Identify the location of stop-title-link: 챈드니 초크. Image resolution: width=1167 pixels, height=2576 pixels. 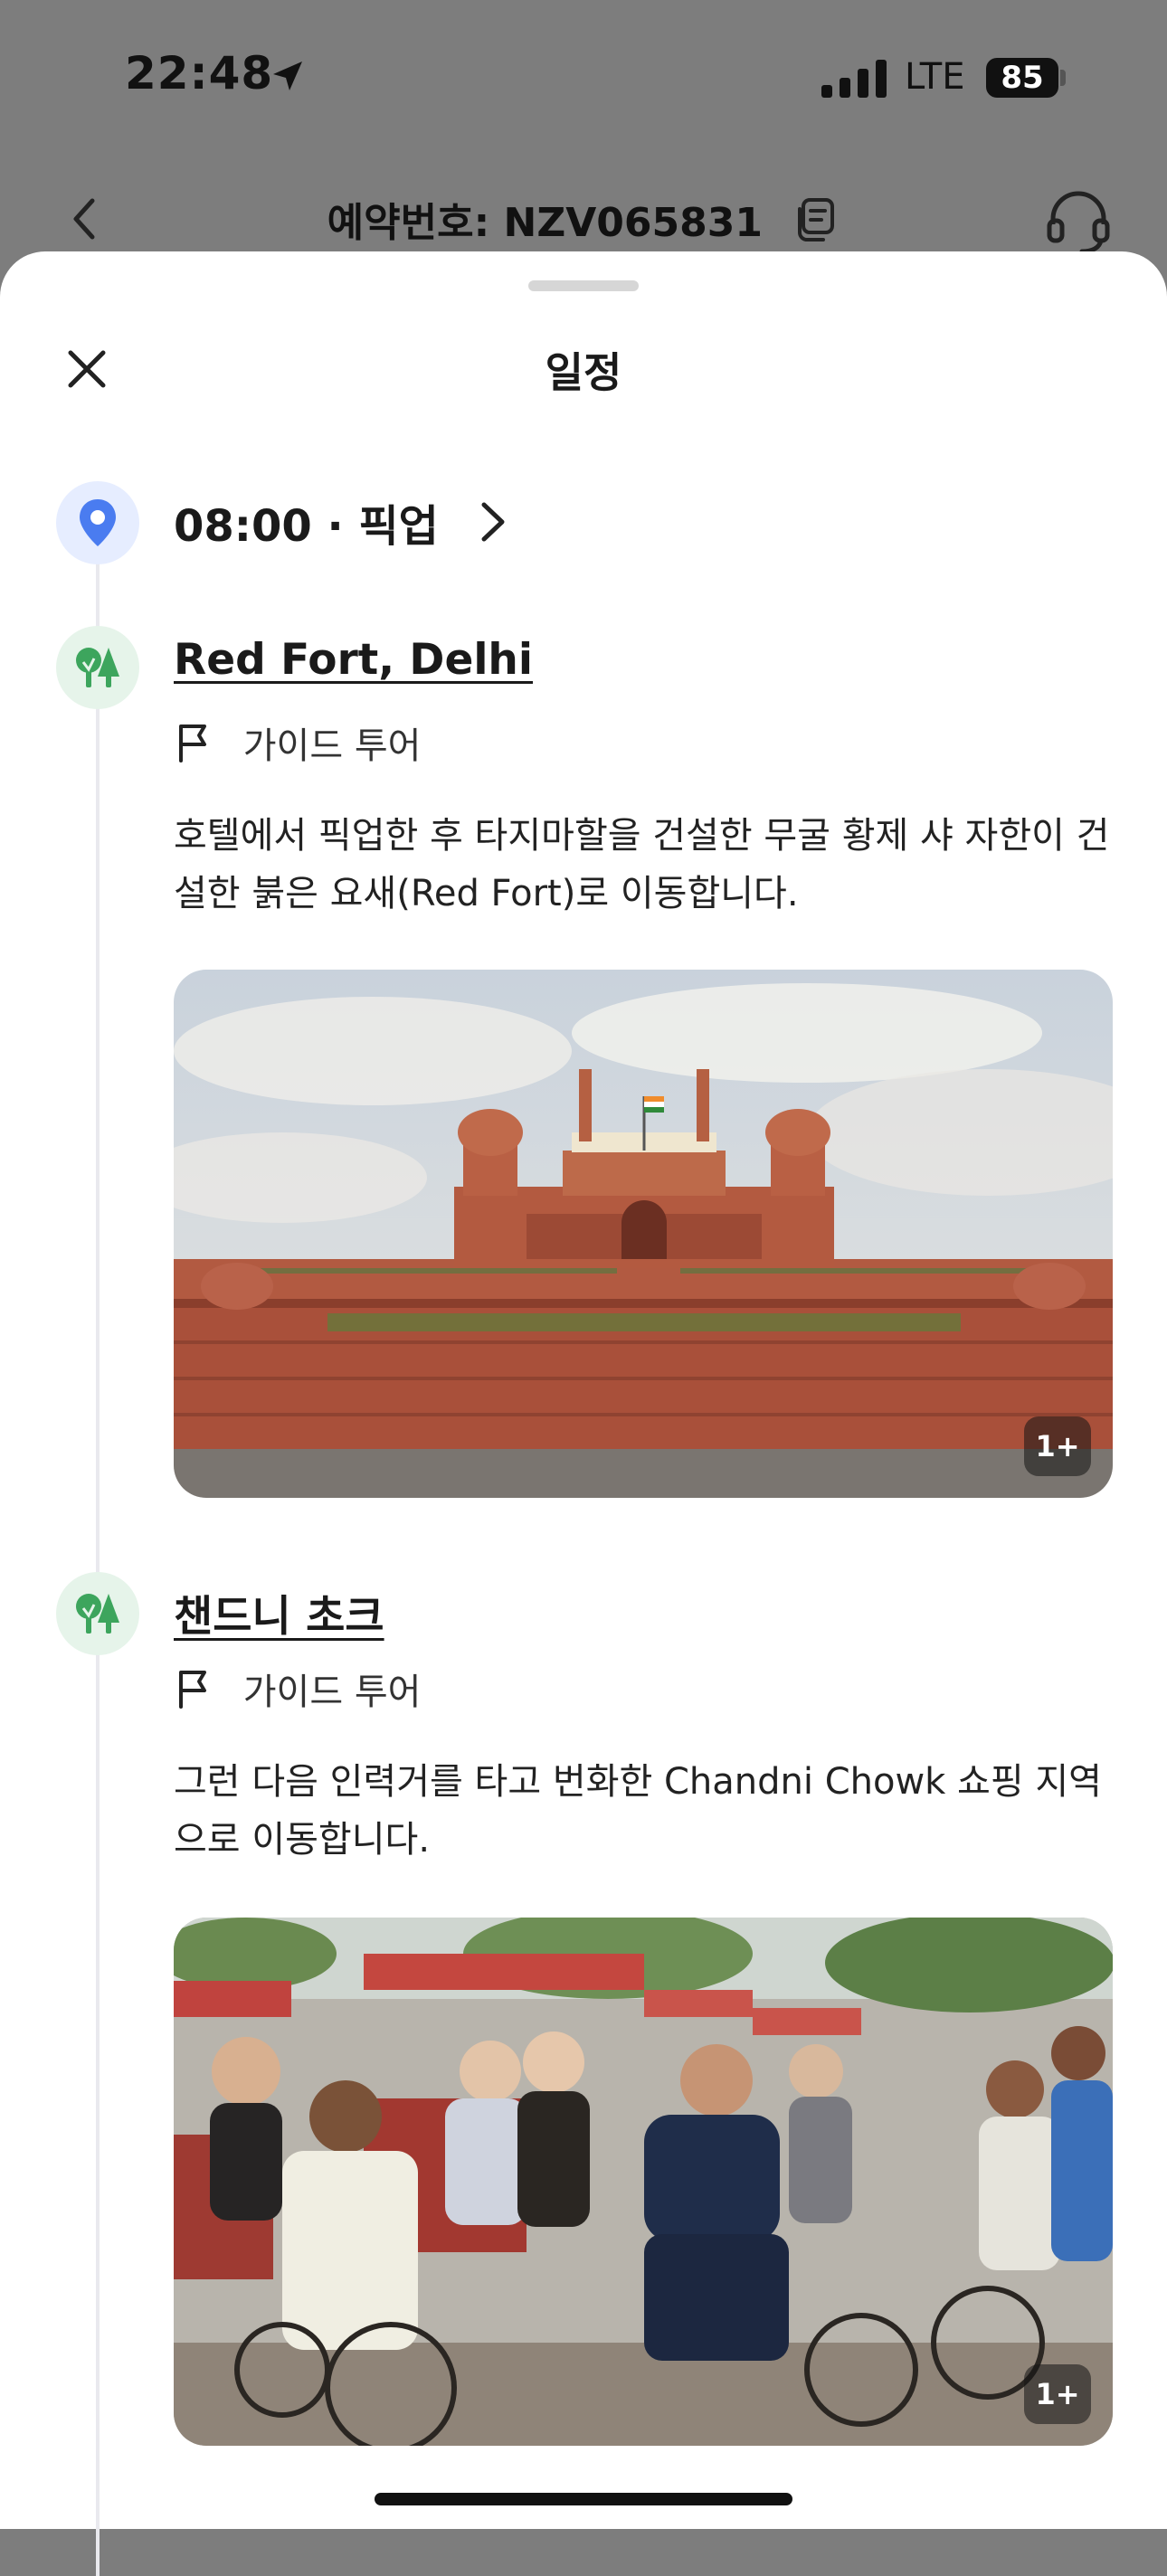
(279, 1612).